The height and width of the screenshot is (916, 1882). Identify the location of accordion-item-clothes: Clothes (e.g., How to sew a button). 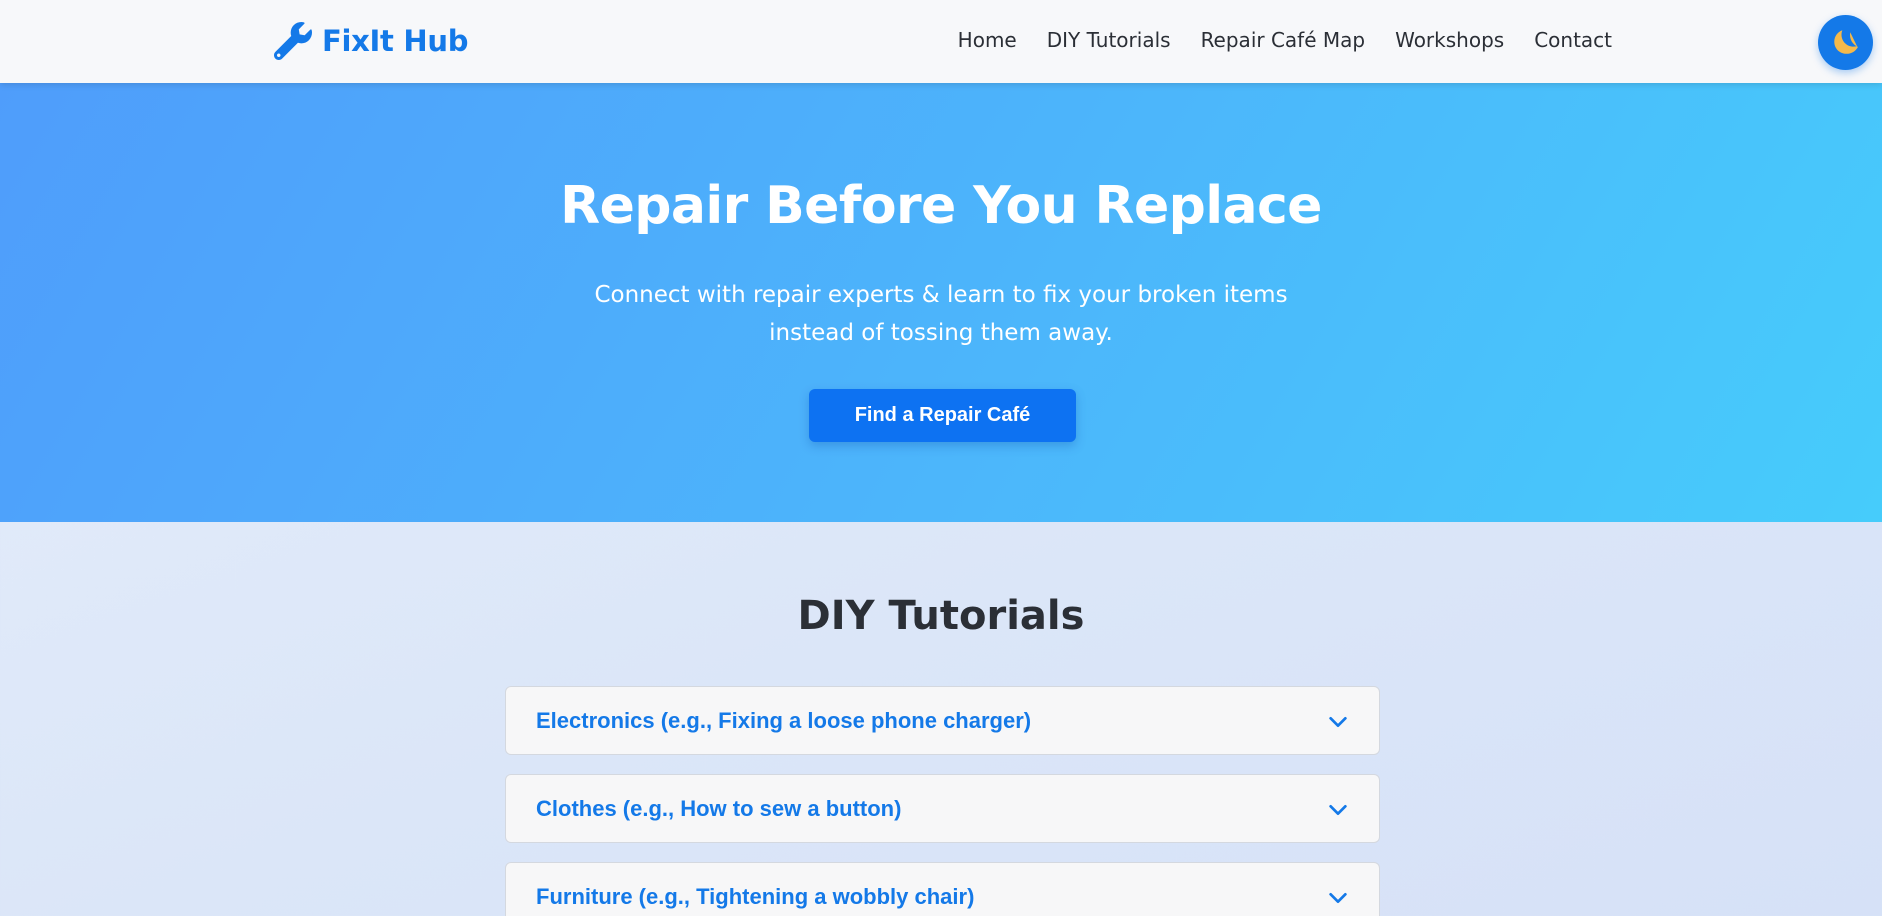
(942, 808).